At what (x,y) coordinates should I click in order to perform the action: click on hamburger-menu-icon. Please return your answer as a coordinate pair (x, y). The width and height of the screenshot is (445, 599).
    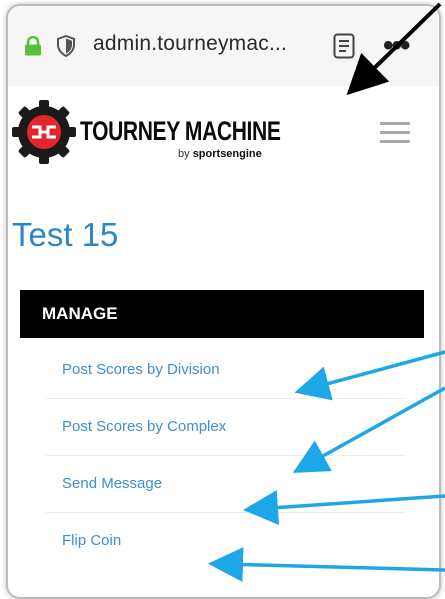
    Looking at the image, I should click on (395, 133).